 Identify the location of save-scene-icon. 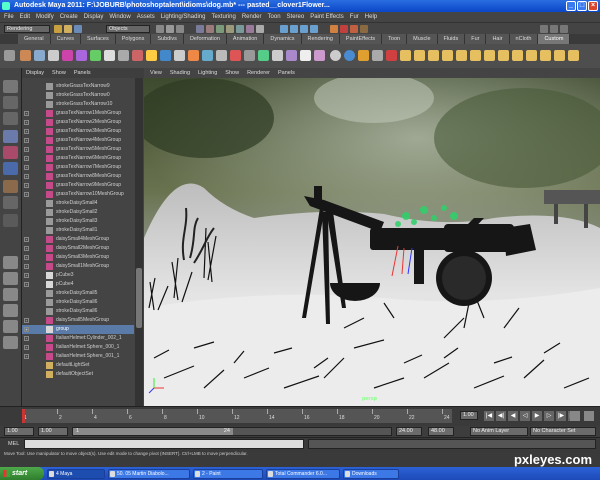
(78, 29).